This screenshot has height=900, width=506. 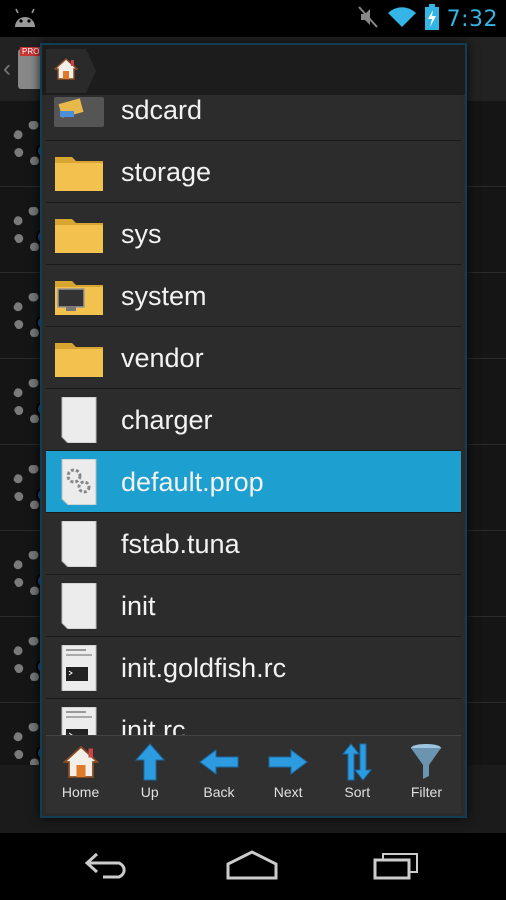 What do you see at coordinates (79, 296) in the screenshot?
I see `system-folder-icon` at bounding box center [79, 296].